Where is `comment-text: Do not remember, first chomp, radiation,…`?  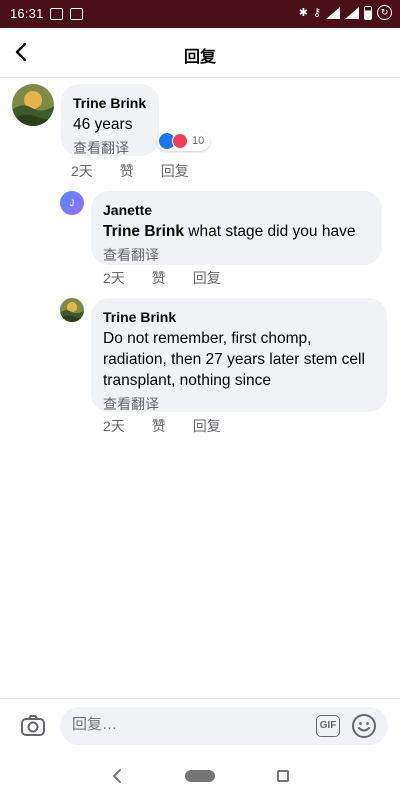
comment-text: Do not remember, first chomp, radiation,… is located at coordinates (234, 359).